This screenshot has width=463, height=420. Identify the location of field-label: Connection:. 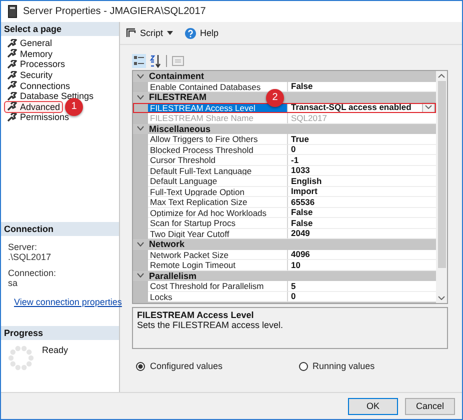
(33, 273).